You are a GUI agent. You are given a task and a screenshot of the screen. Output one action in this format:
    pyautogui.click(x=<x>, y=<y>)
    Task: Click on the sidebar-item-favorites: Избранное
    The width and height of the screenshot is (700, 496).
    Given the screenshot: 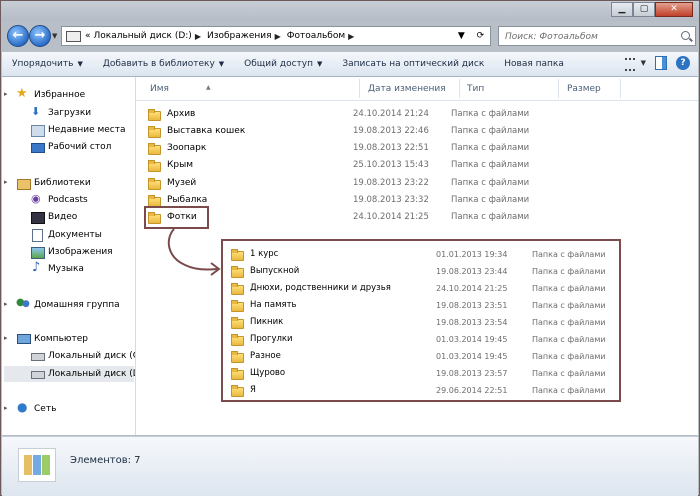 What is the action you would take?
    pyautogui.click(x=50, y=94)
    